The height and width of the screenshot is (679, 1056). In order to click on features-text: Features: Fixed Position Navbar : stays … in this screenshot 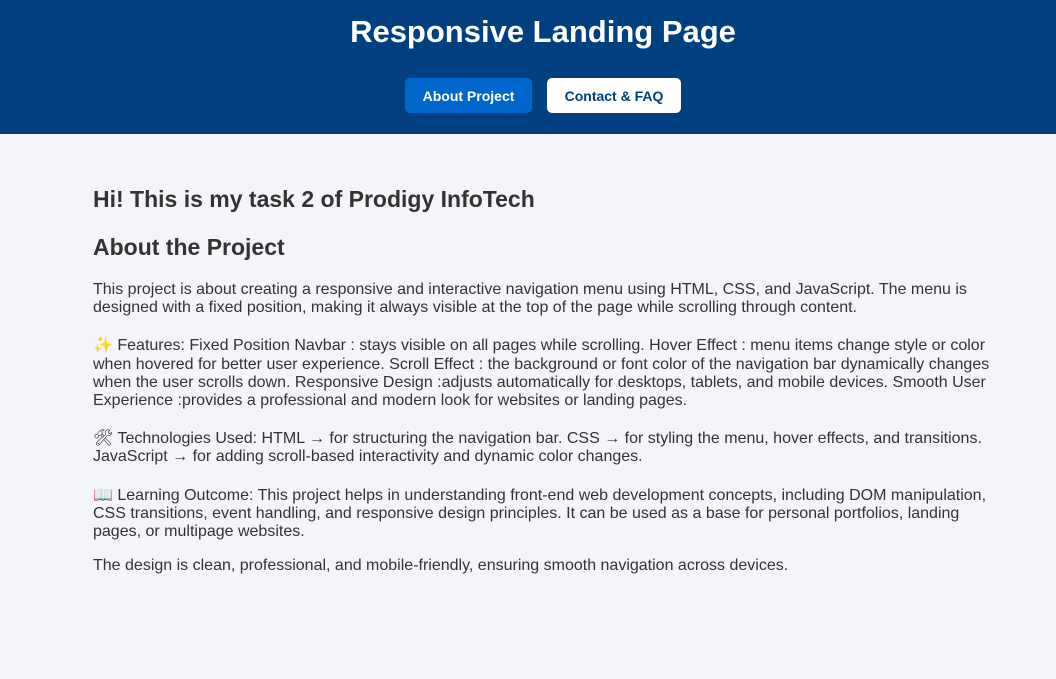, I will do `click(541, 373)`.